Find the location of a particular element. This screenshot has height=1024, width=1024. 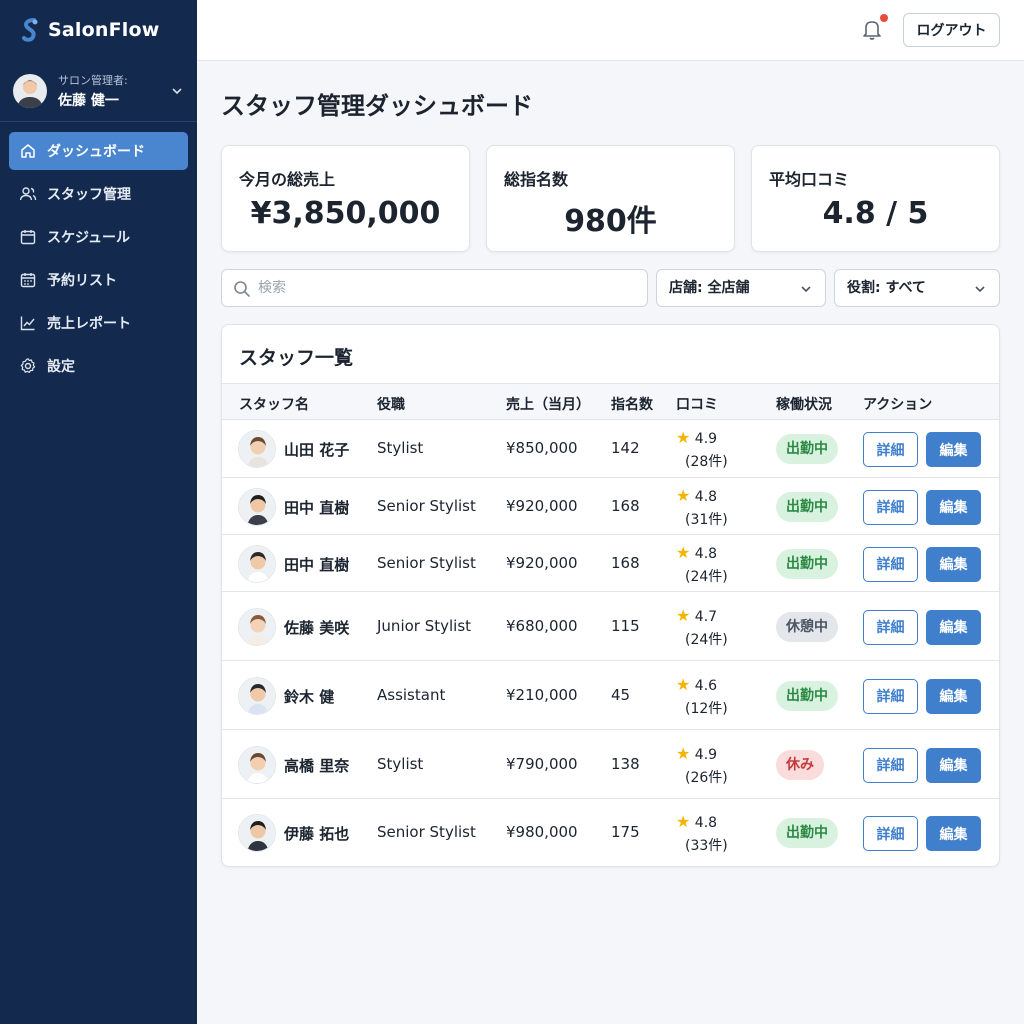

staff-rating: ★ 4.8 (31件) is located at coordinates (702, 508).